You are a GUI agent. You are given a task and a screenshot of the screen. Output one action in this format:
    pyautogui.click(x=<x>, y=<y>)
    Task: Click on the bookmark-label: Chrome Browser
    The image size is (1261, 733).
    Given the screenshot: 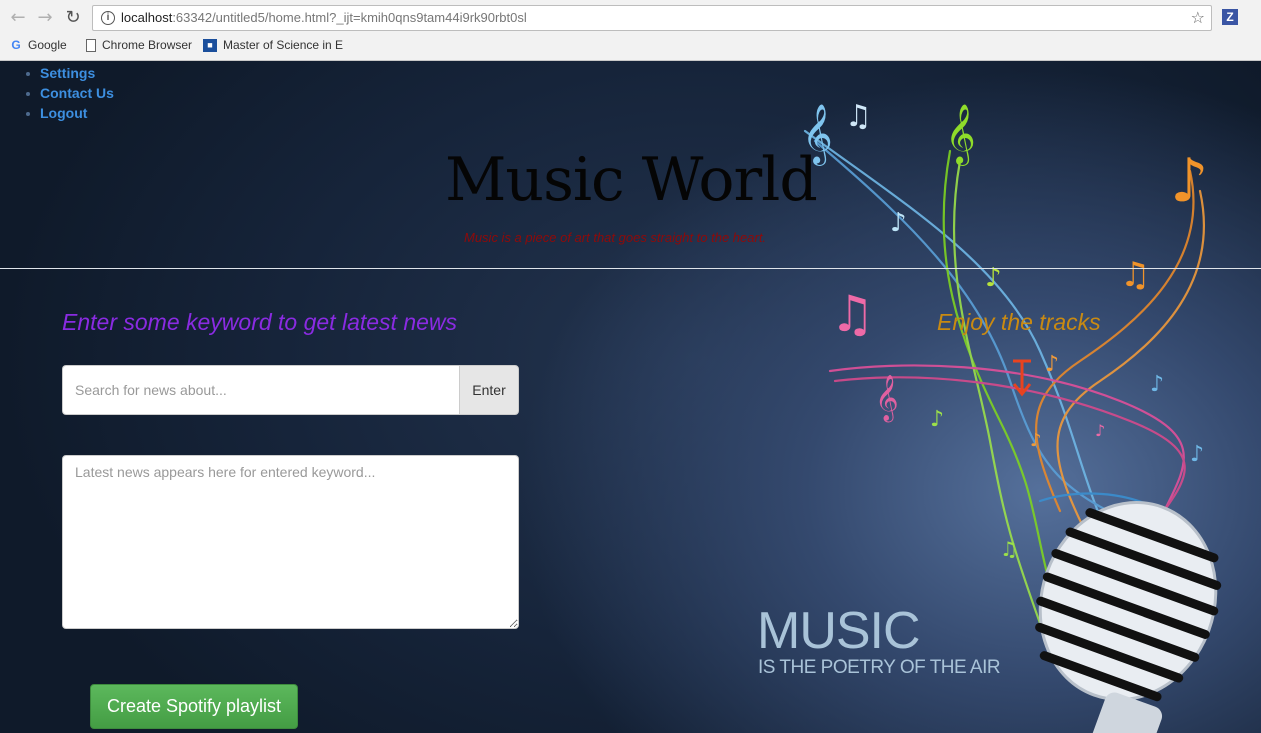 What is the action you would take?
    pyautogui.click(x=147, y=45)
    